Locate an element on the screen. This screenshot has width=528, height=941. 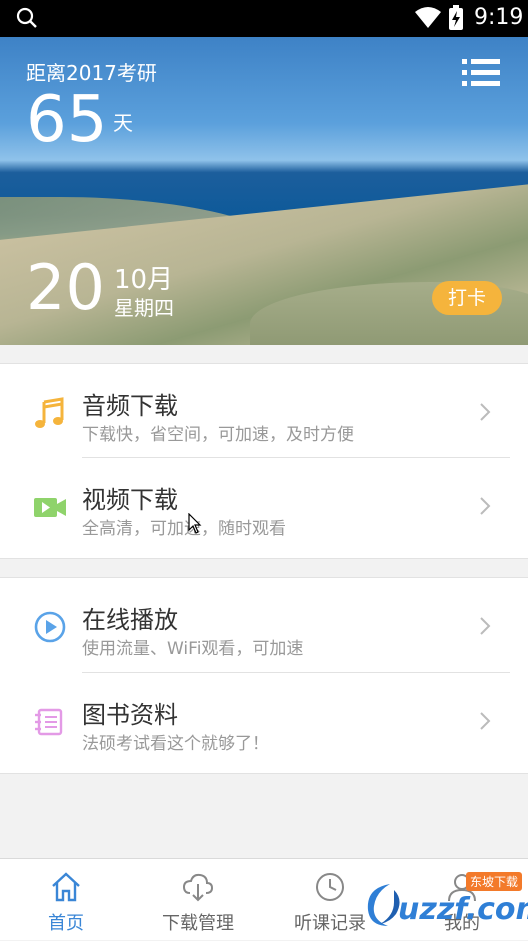
menu-item-video-download: 视频下载 全高清，可加速，随时观看 is located at coordinates (264, 504).